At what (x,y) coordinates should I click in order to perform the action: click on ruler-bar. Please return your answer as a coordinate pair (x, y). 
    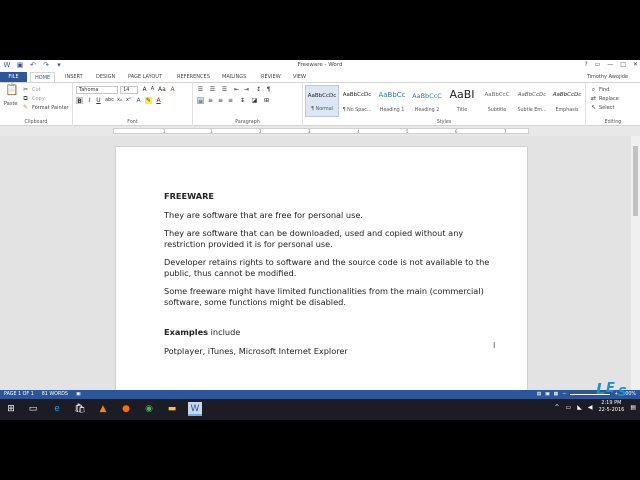
    Looking at the image, I should click on (321, 131).